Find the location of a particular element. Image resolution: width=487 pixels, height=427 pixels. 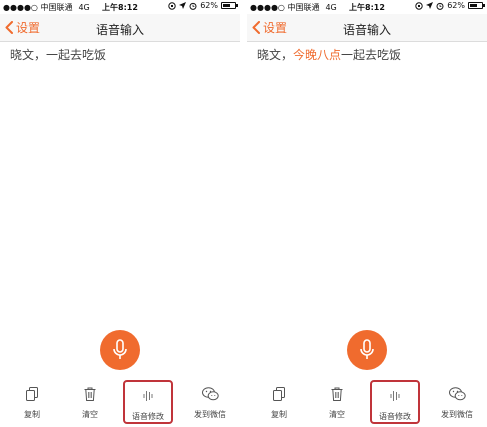

transcribed-text: 晓文，今晚八点一起去吃饭 is located at coordinates (369, 54).